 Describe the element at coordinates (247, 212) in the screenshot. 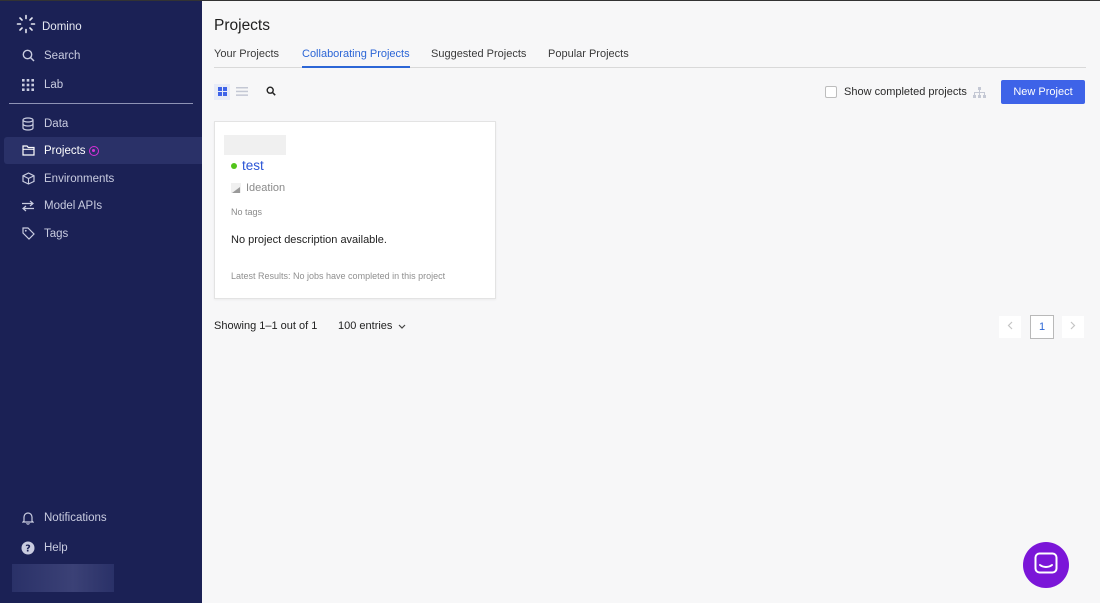

I see `project-tags: No tags` at that location.